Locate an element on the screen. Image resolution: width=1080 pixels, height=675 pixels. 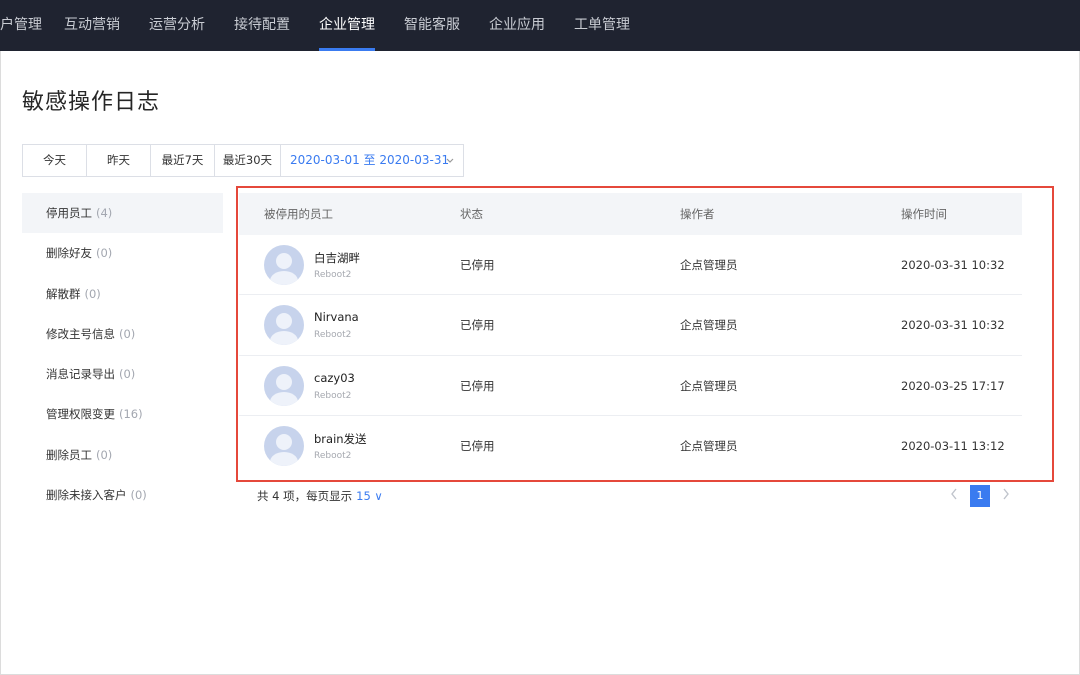
category-item-export-messages: 消息记录导出 (0) is located at coordinates (122, 374).